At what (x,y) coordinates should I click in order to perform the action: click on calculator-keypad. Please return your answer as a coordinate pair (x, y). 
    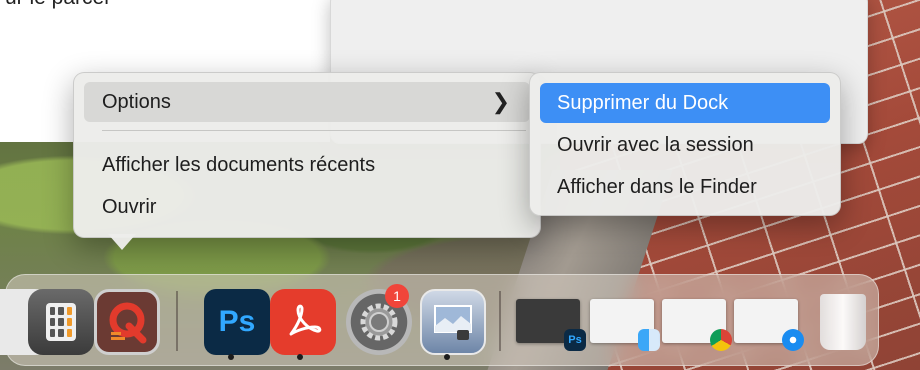
    Looking at the image, I should click on (61, 322).